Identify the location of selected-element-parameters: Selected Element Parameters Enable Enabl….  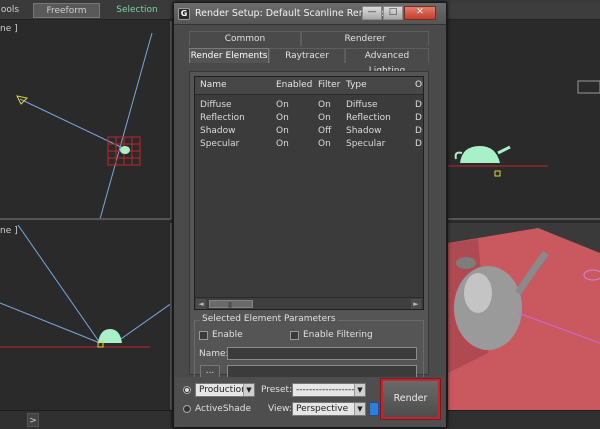
(309, 347).